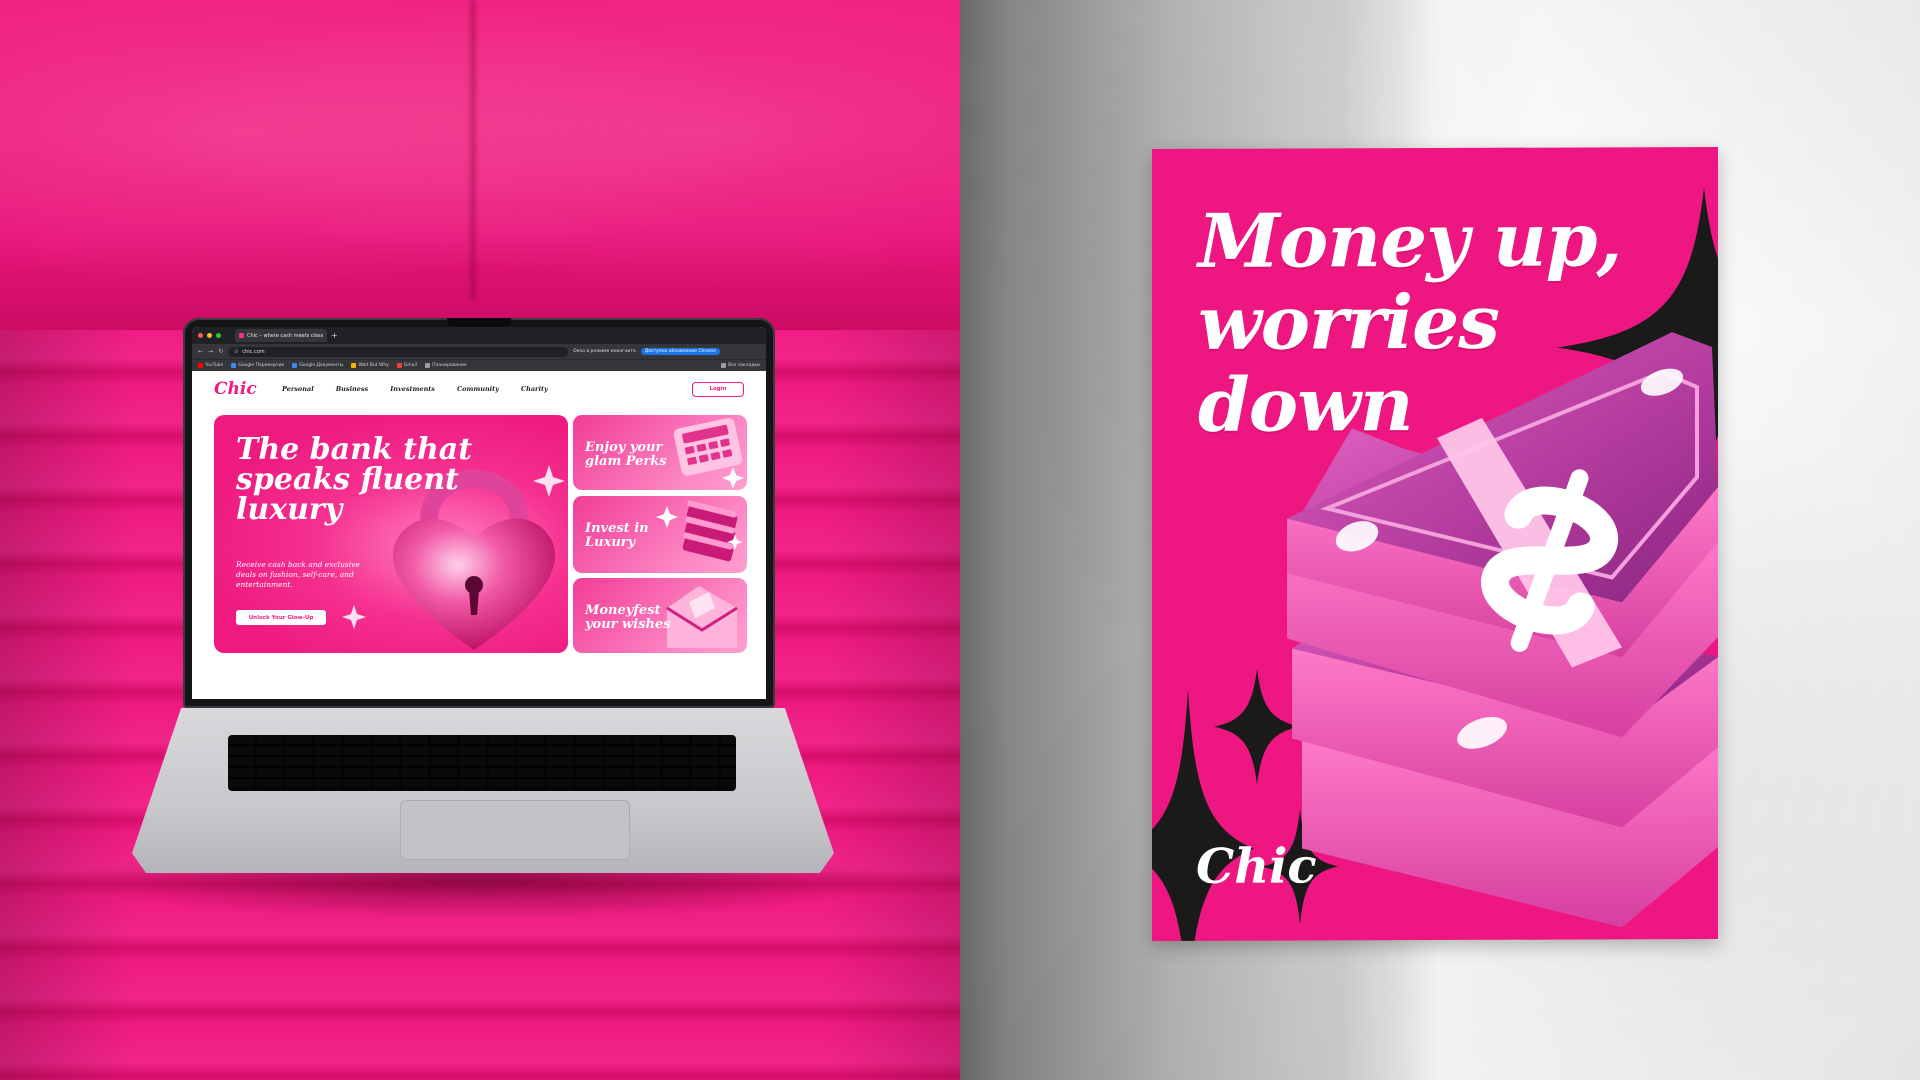 This screenshot has width=1920, height=1080. I want to click on nav-community: Community, so click(478, 389).